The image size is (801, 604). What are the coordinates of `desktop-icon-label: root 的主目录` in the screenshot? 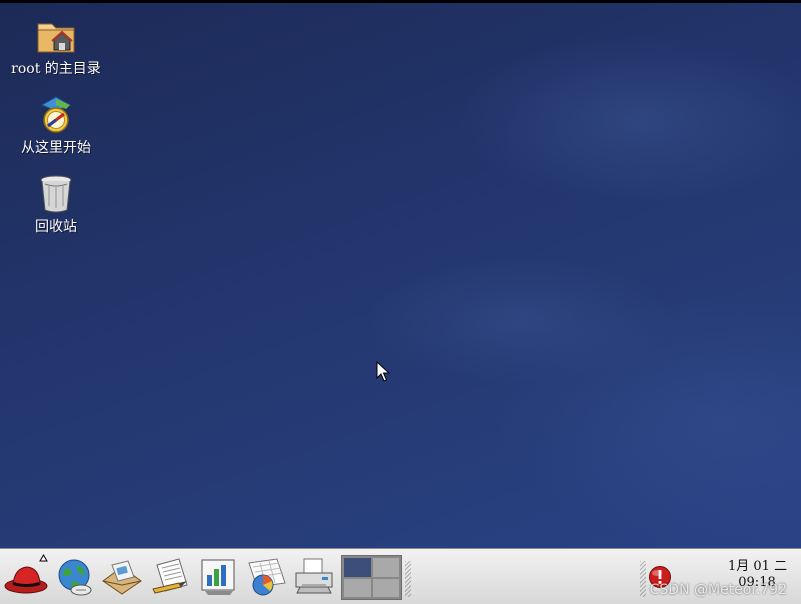 It's located at (56, 69).